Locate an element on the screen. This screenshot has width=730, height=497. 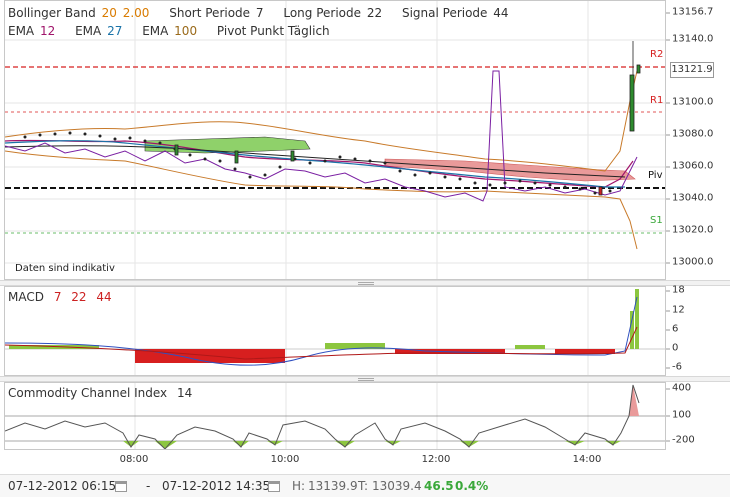
signal-period-value: 44 is located at coordinates (501, 13).